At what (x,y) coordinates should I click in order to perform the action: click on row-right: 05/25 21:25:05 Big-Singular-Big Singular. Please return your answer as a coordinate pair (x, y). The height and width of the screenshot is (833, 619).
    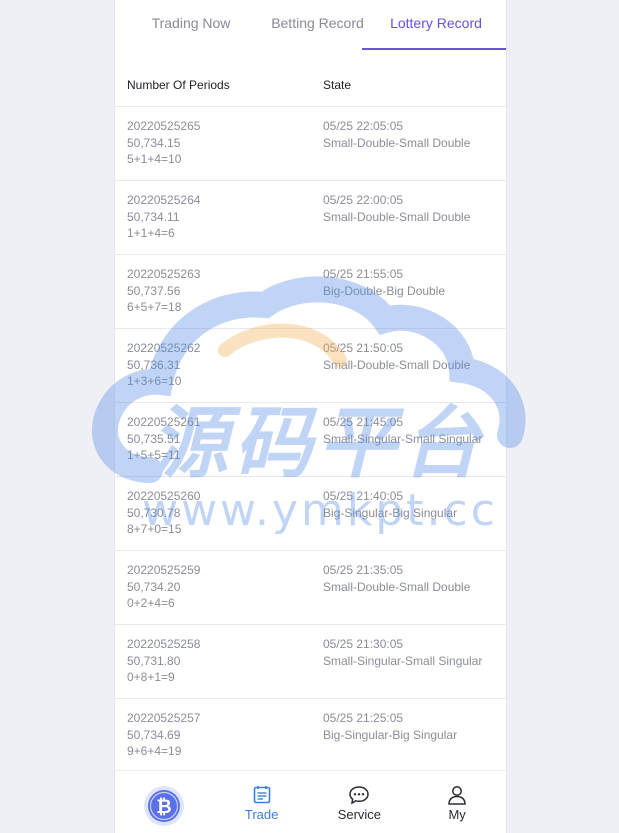
    Looking at the image, I should click on (390, 726).